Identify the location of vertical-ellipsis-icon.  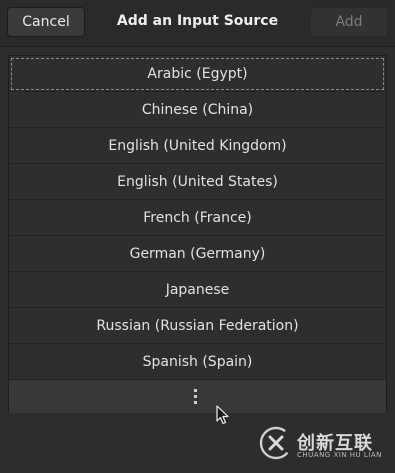
(196, 398).